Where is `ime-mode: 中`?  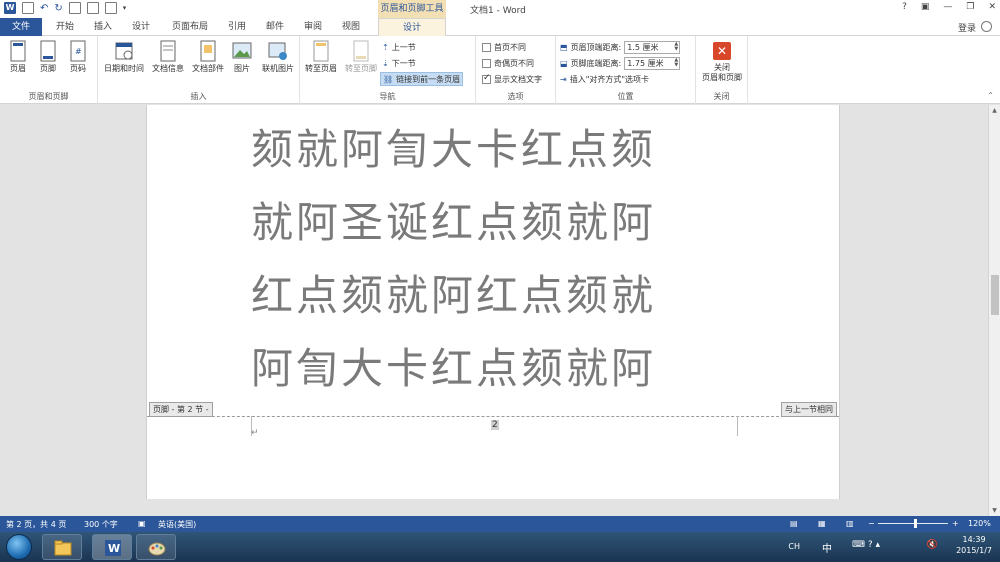 ime-mode: 中 is located at coordinates (827, 547).